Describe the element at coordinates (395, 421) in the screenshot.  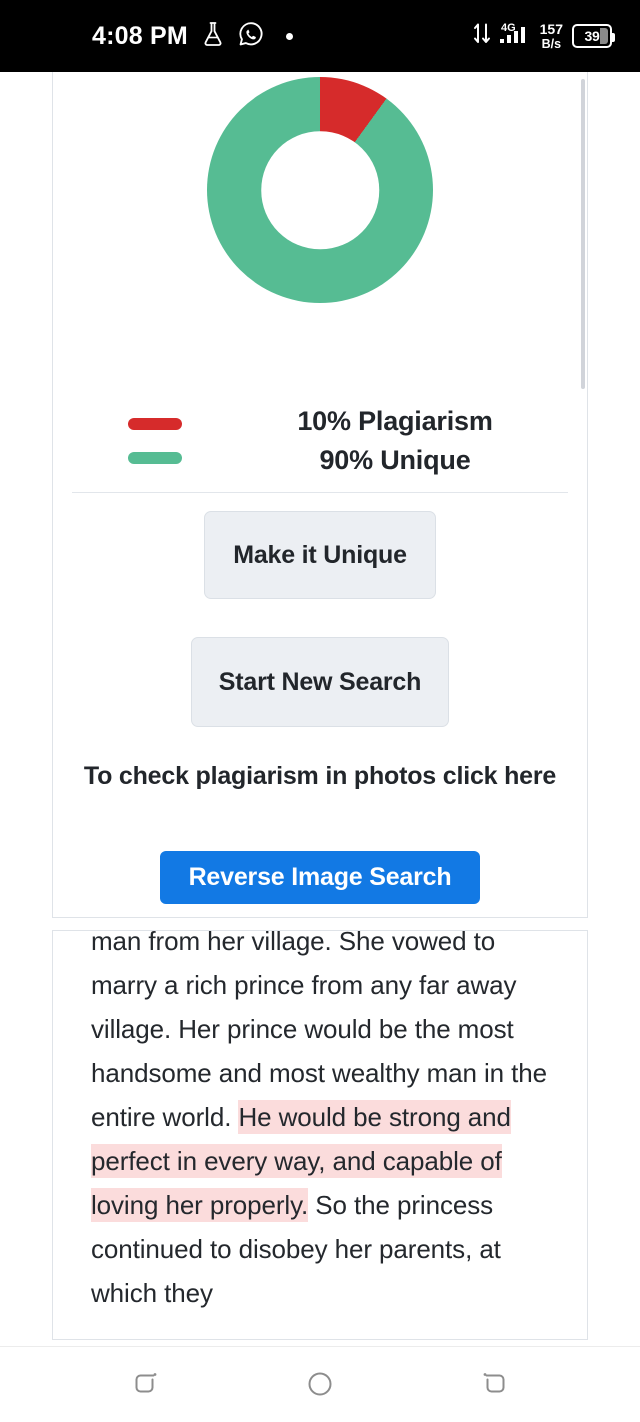
I see `legend-label-plagiarism: 10% Plagiarism` at that location.